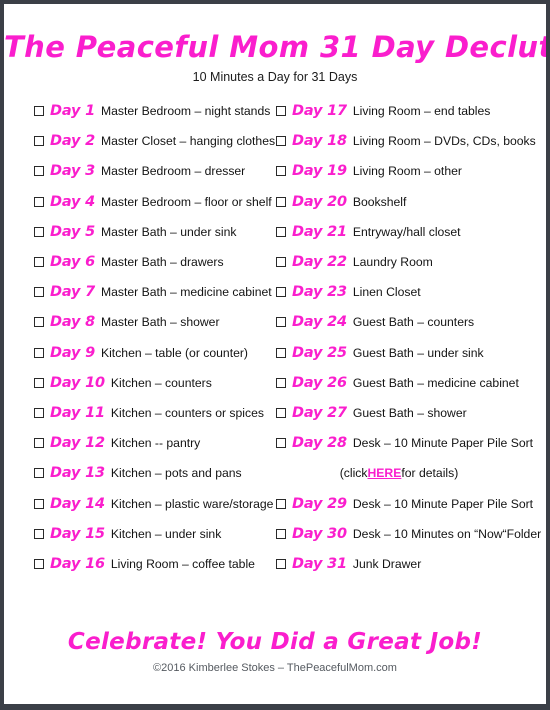 This screenshot has height=710, width=550. What do you see at coordinates (72, 262) in the screenshot?
I see `day-label: Day 6` at bounding box center [72, 262].